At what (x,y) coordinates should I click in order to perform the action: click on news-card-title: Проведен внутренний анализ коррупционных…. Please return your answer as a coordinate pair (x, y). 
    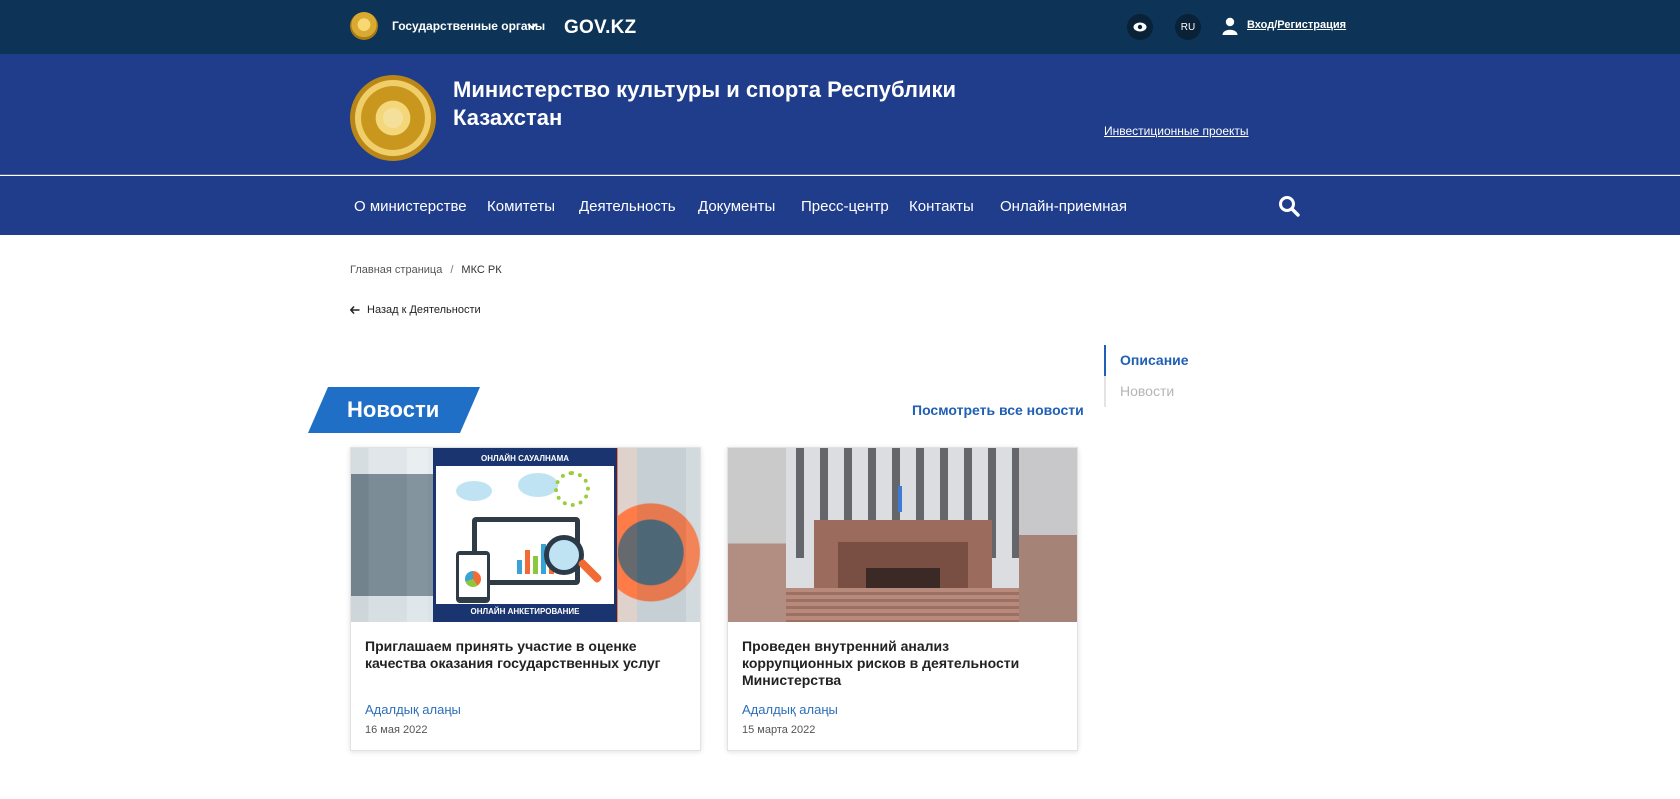
    Looking at the image, I should click on (902, 663).